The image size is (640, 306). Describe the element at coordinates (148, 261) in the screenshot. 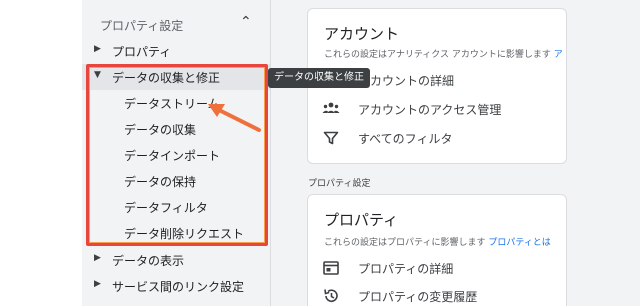

I see `sidebar-item-label: データの表示` at that location.